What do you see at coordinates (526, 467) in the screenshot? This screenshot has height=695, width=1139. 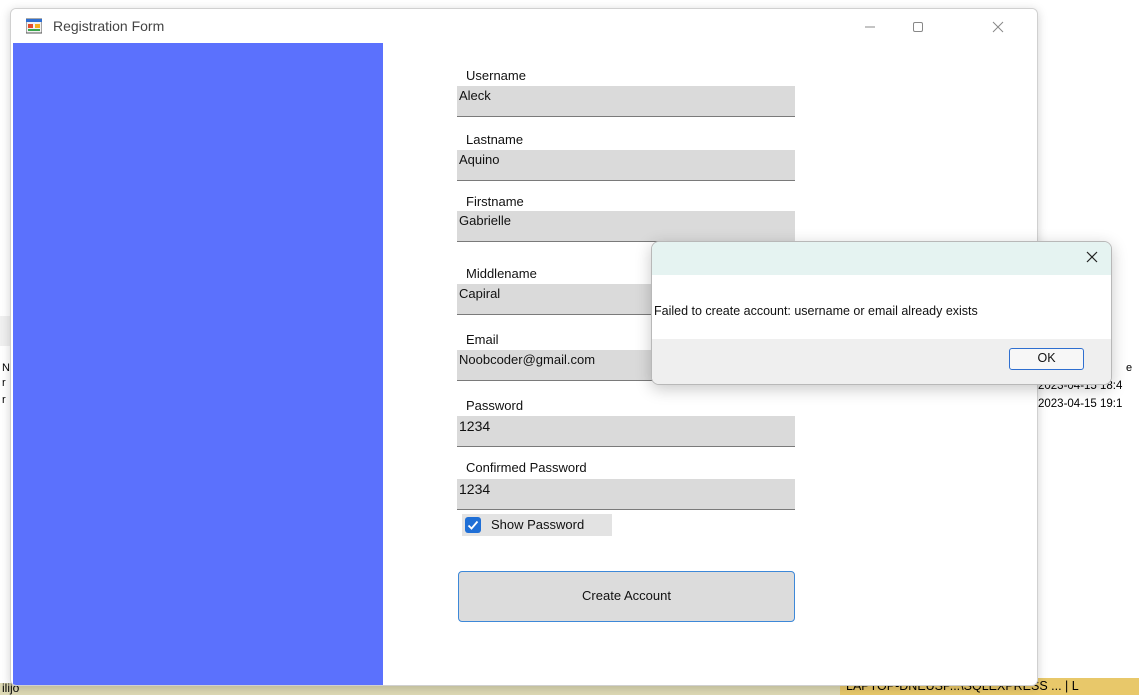 I see `confirm-password-label: Confirmed Password` at bounding box center [526, 467].